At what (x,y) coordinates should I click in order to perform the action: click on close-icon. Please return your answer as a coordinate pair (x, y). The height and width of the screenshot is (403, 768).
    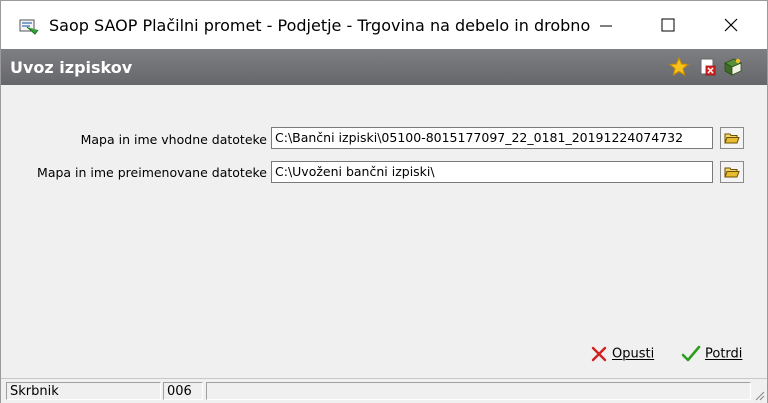
    Looking at the image, I should click on (731, 25).